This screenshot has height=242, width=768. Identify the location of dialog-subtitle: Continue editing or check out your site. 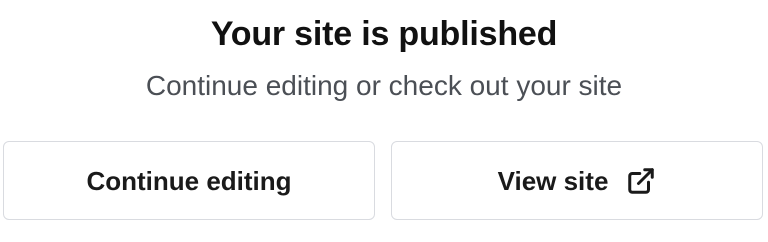
(384, 85).